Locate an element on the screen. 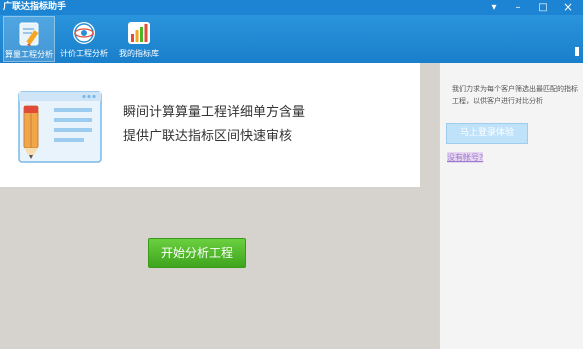  bar-chart-icon is located at coordinates (139, 33).